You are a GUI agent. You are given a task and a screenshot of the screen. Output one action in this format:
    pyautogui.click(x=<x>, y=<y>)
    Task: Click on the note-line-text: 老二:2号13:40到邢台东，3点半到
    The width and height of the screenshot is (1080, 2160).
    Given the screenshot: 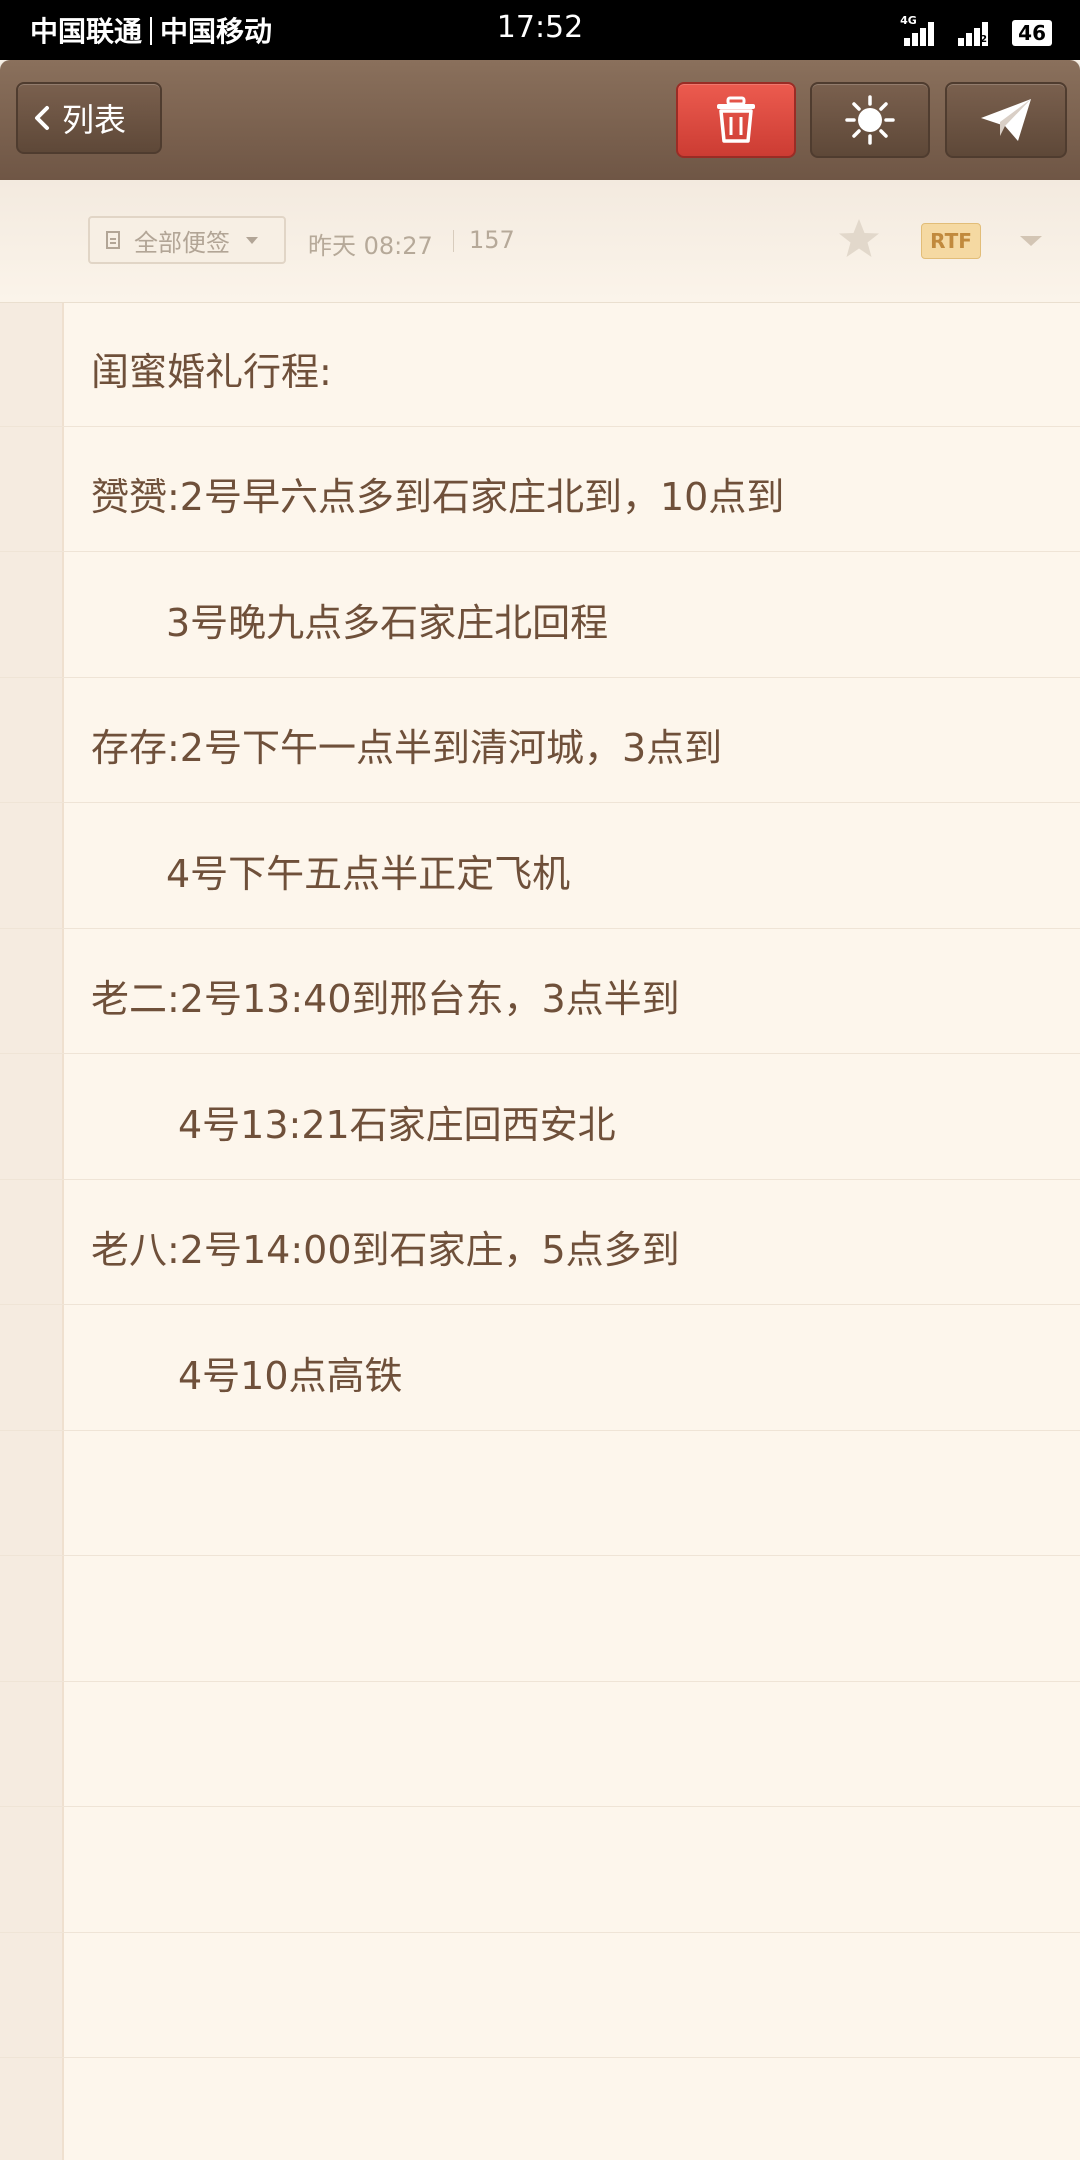 What is the action you would take?
    pyautogui.click(x=385, y=999)
    